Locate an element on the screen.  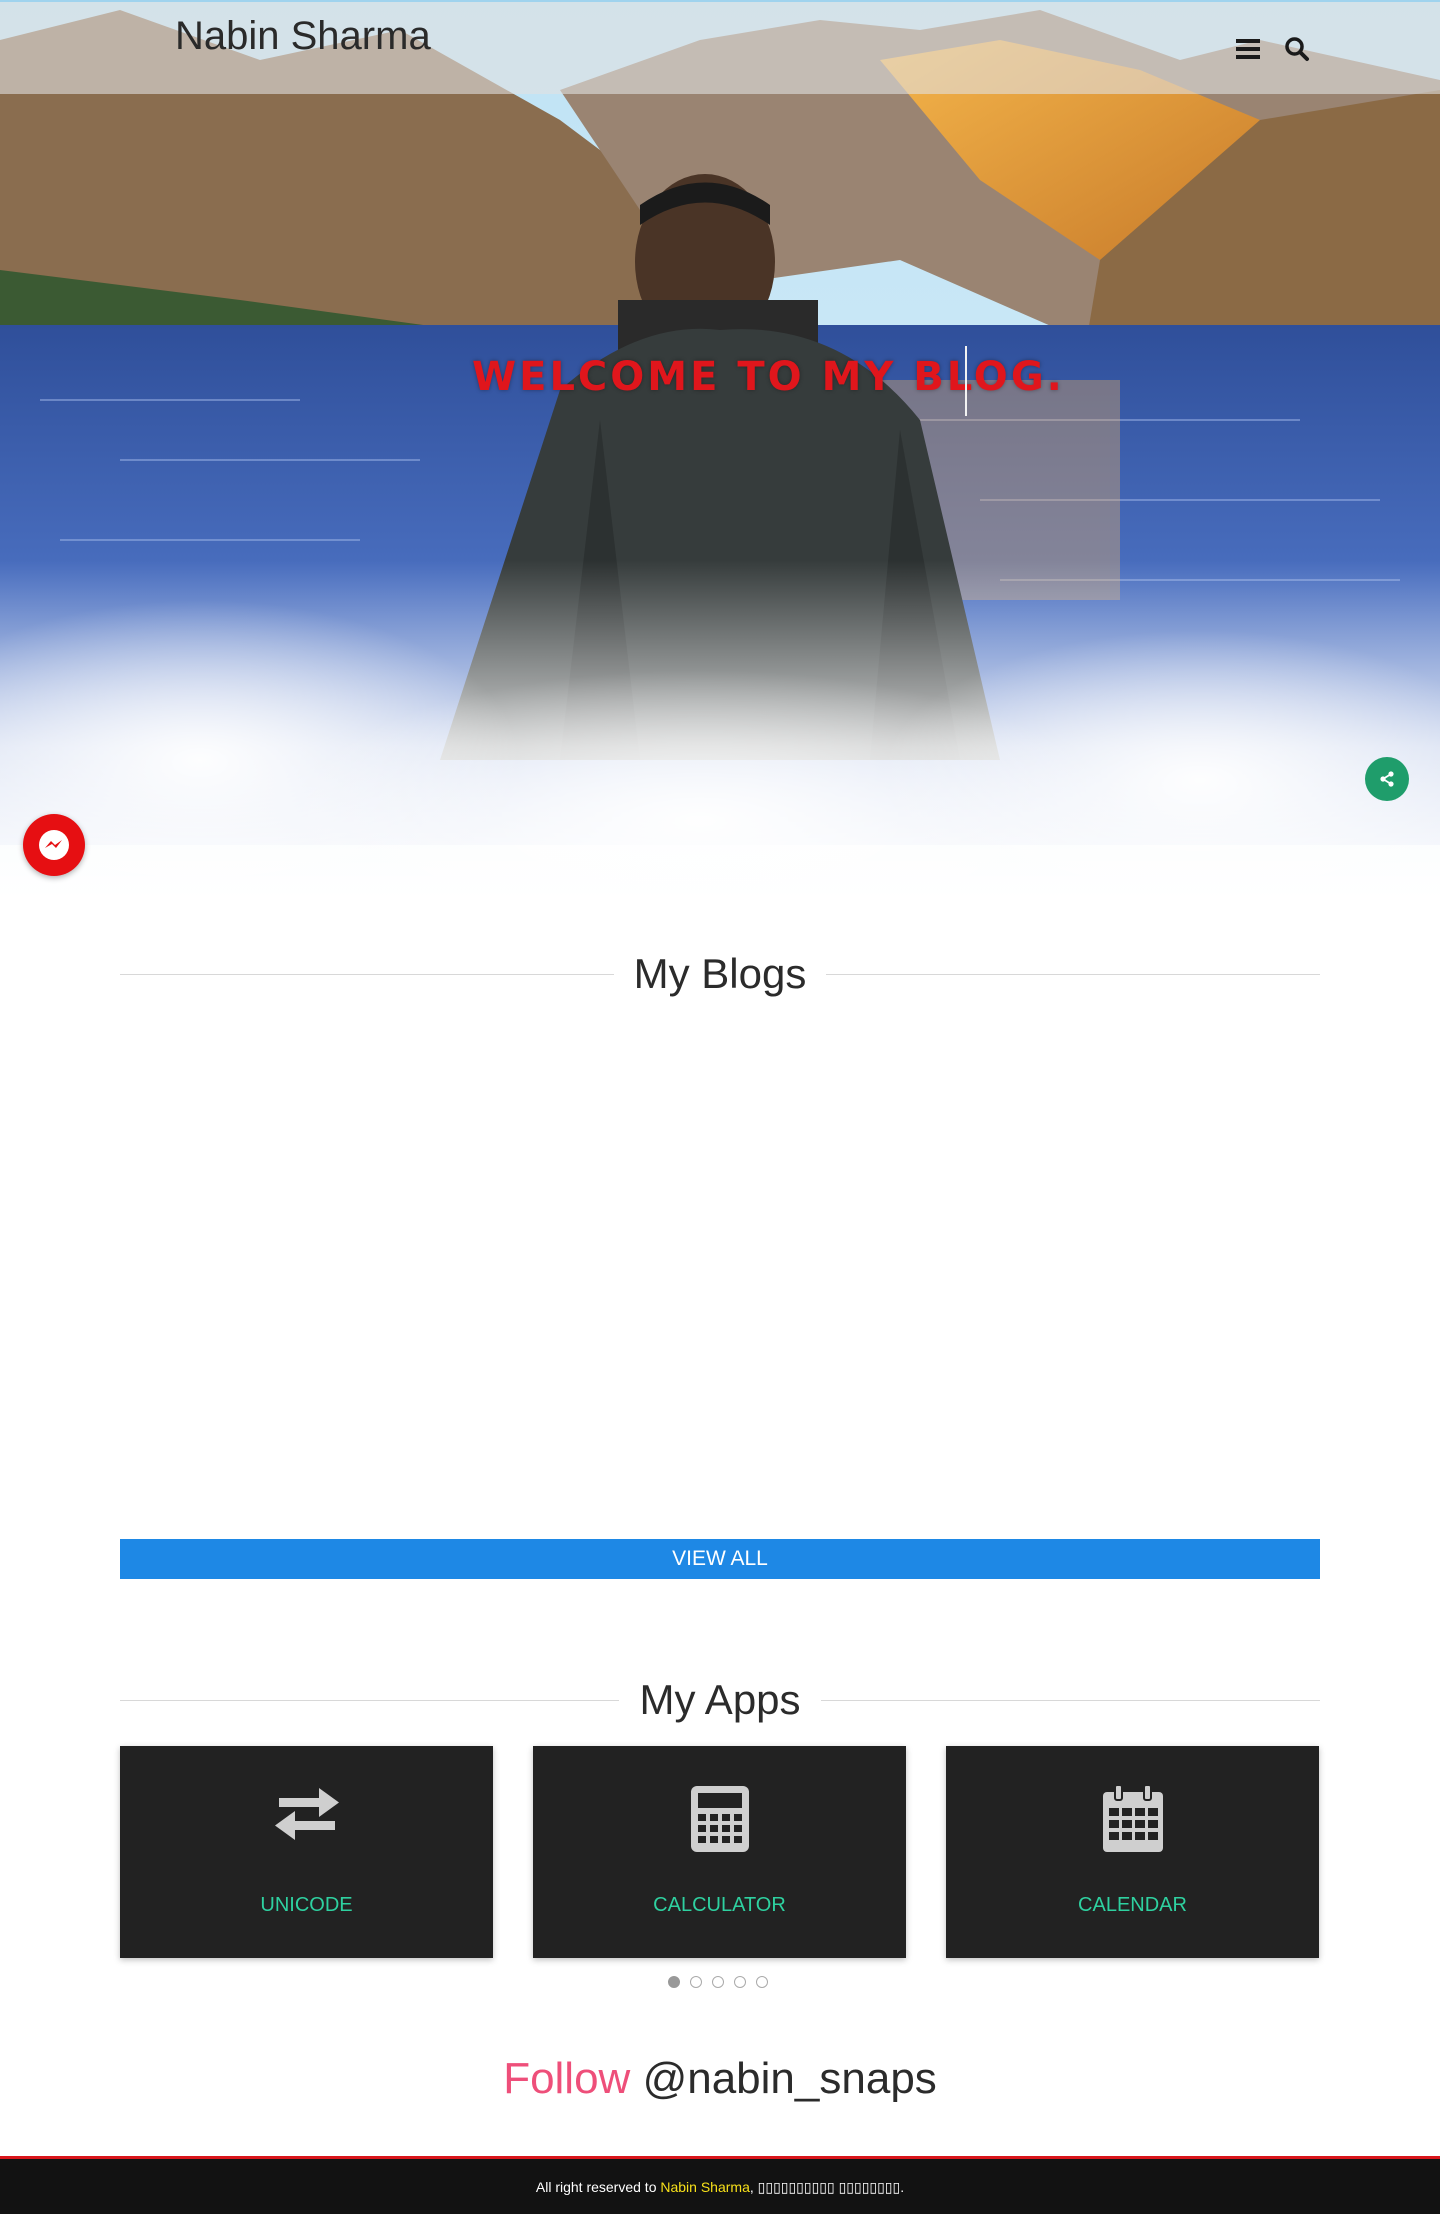
apps-carousel-pagination is located at coordinates (718, 1982).